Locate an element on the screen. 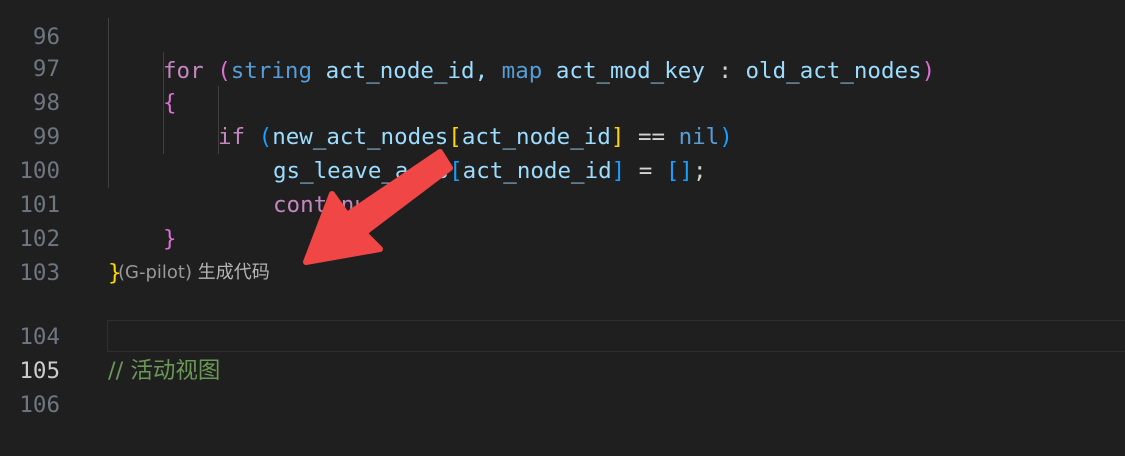 The width and height of the screenshot is (1125, 456). red-arrow-annotation is located at coordinates (378, 207).